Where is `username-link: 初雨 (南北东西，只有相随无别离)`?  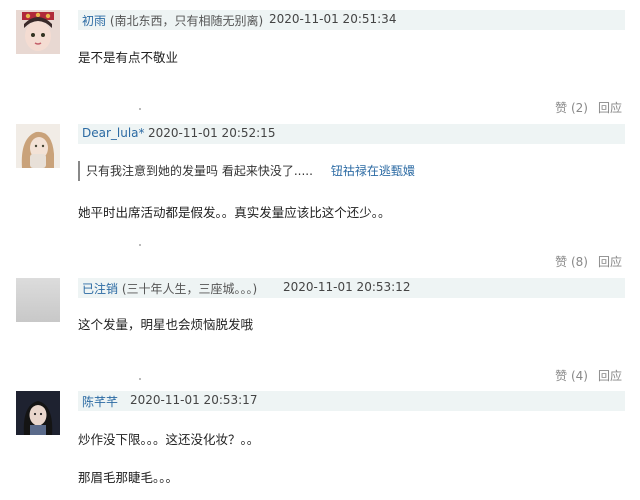
username-link: 初雨 (南北东西，只有相随无别离) is located at coordinates (172, 20).